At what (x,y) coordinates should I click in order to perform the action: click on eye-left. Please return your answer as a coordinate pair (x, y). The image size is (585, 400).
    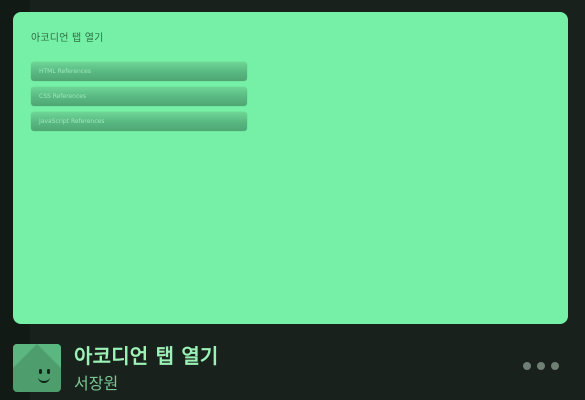
    Looking at the image, I should click on (40, 371).